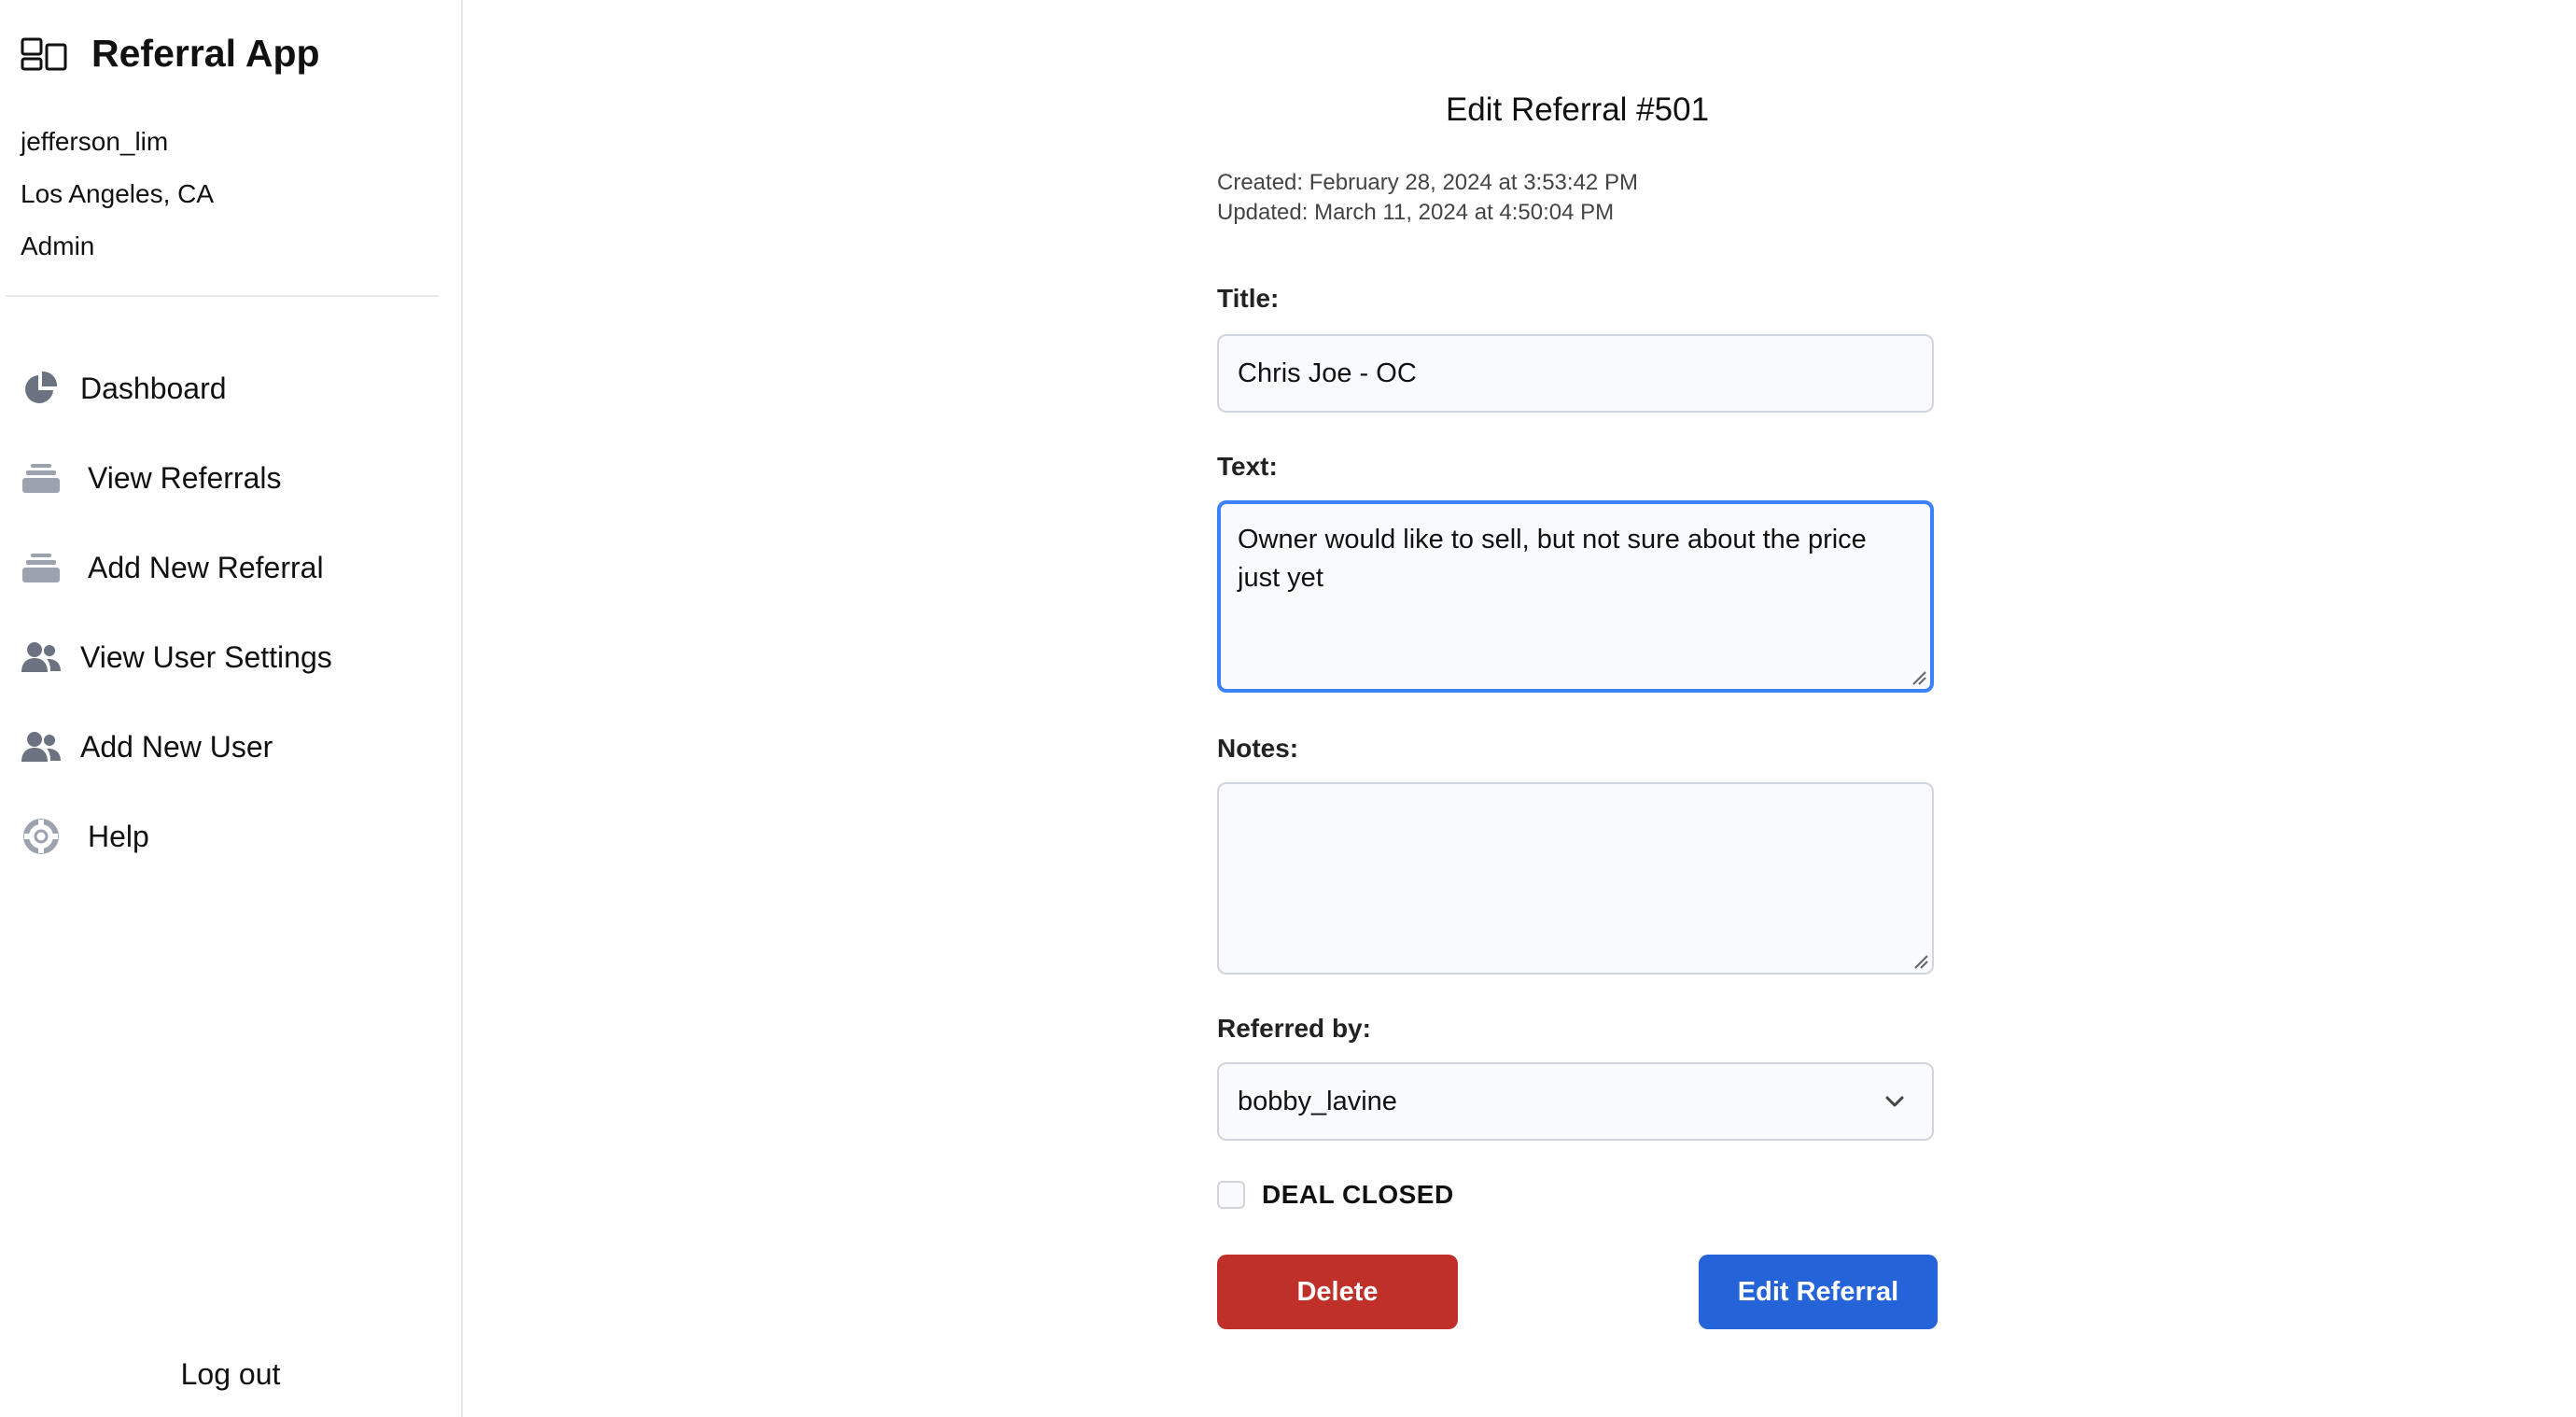  What do you see at coordinates (153, 388) in the screenshot?
I see `sidebar-item-label: Dashboard` at bounding box center [153, 388].